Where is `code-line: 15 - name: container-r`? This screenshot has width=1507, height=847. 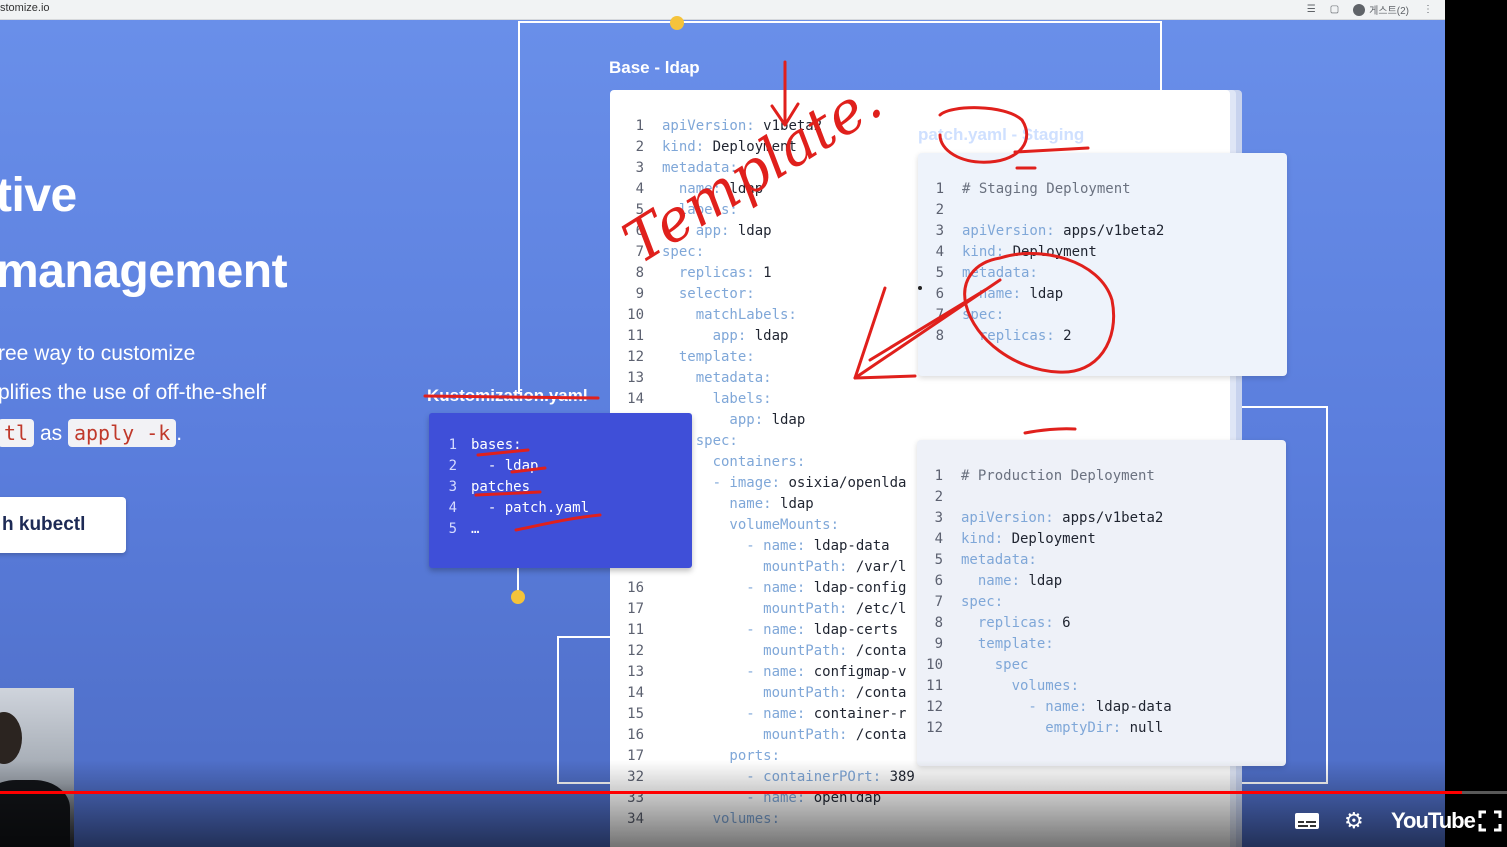 code-line: 15 - name: container-r is located at coordinates (766, 714).